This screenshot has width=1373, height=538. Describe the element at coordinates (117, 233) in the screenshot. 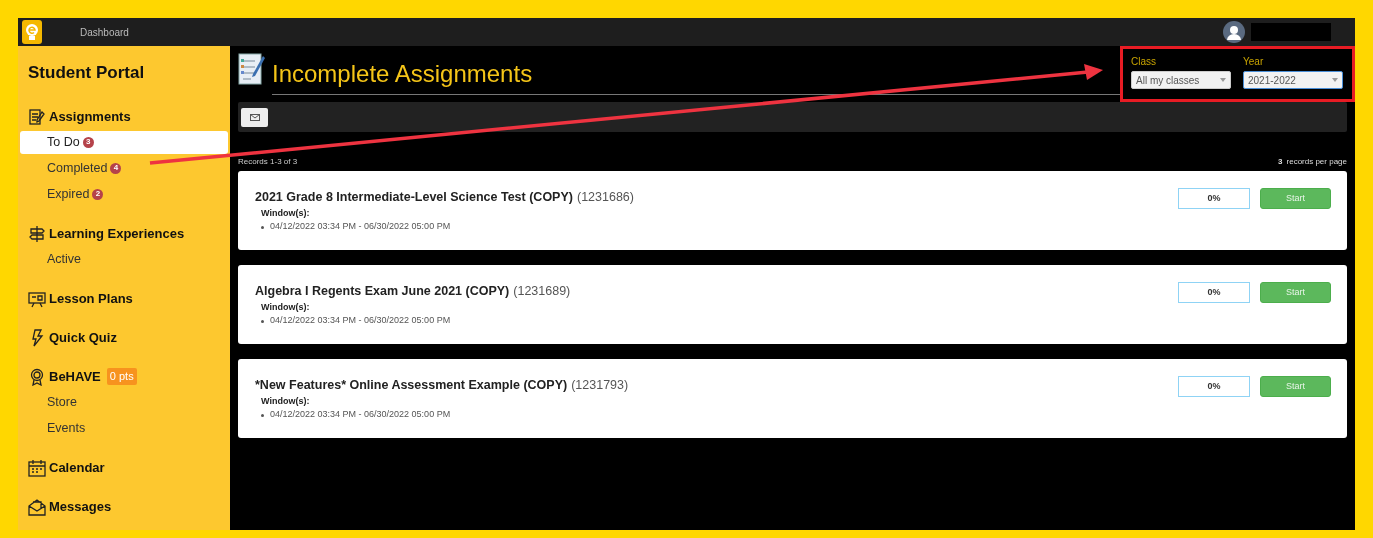

I see `sidebar-section: Learning Experiences` at that location.